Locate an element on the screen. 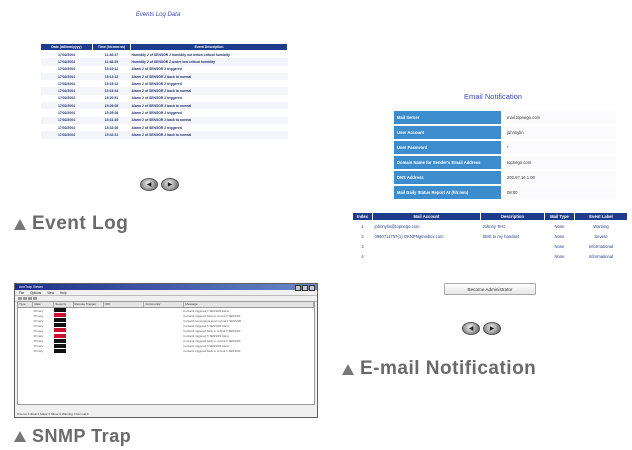 The width and height of the screenshot is (632, 450). menu-item: Help is located at coordinates (63, 293).